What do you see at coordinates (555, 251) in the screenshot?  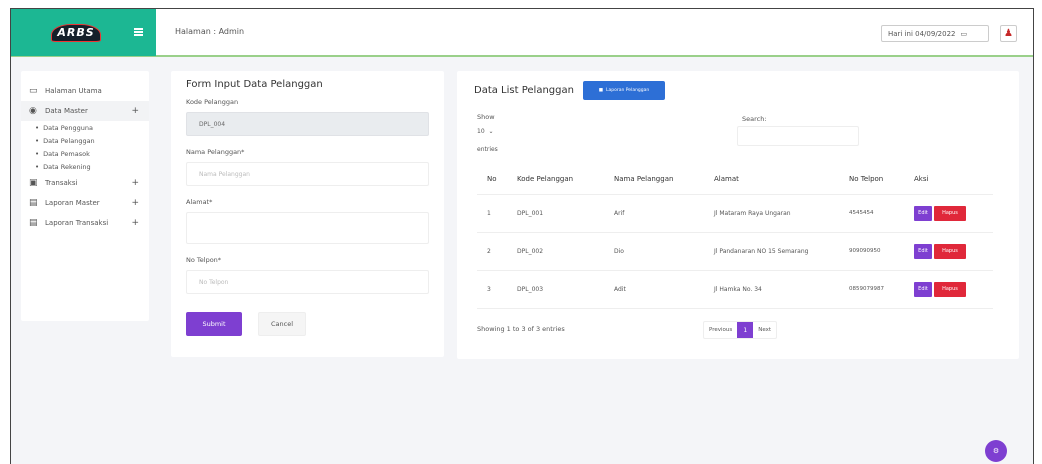 I see `cell-kode: DPL_002` at bounding box center [555, 251].